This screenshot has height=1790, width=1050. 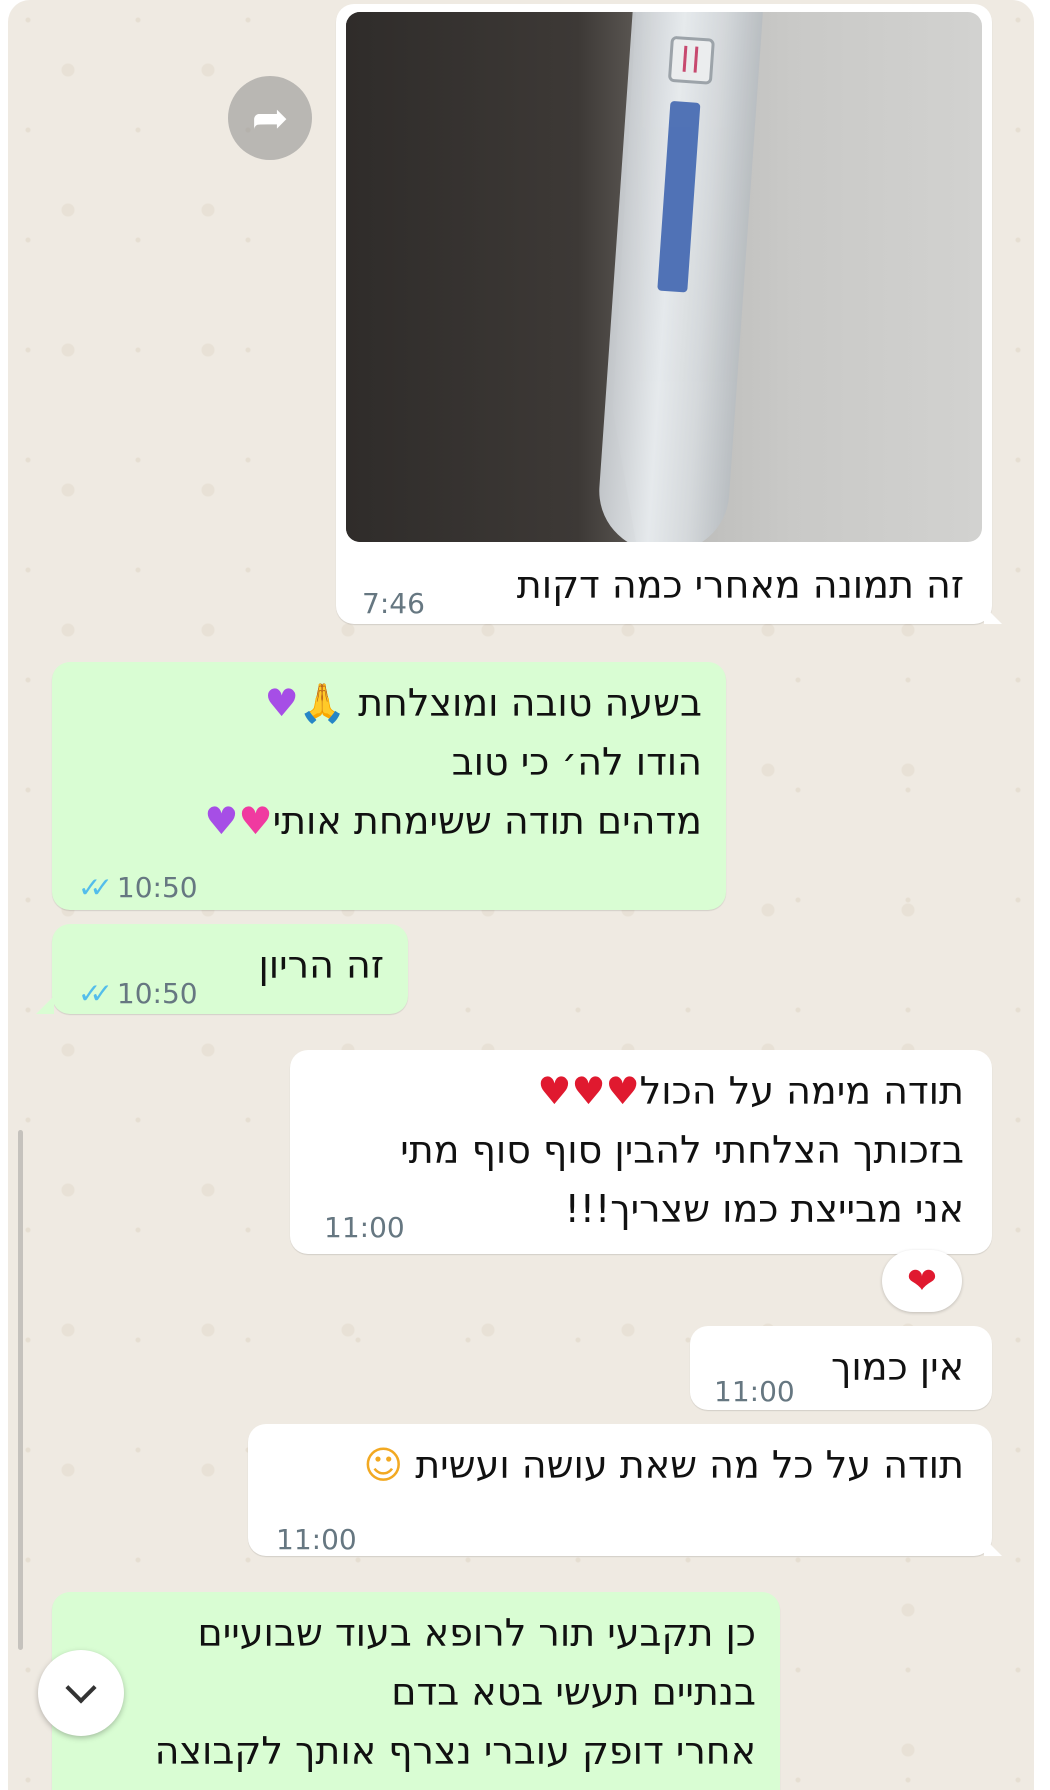 What do you see at coordinates (750, 1091) in the screenshot?
I see `message-line: תודה מימה על הכול♥♥♥` at bounding box center [750, 1091].